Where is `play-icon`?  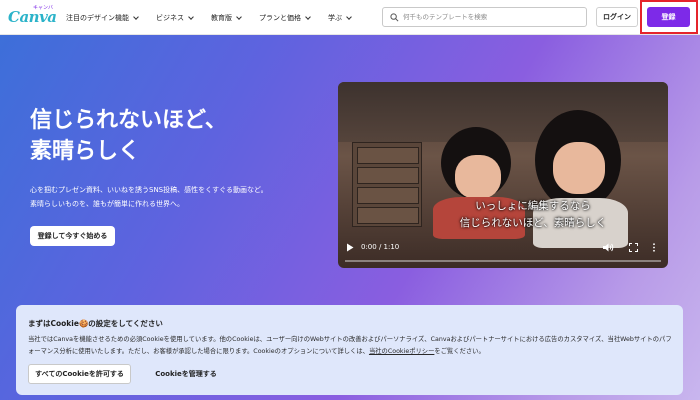
play-icon is located at coordinates (350, 247).